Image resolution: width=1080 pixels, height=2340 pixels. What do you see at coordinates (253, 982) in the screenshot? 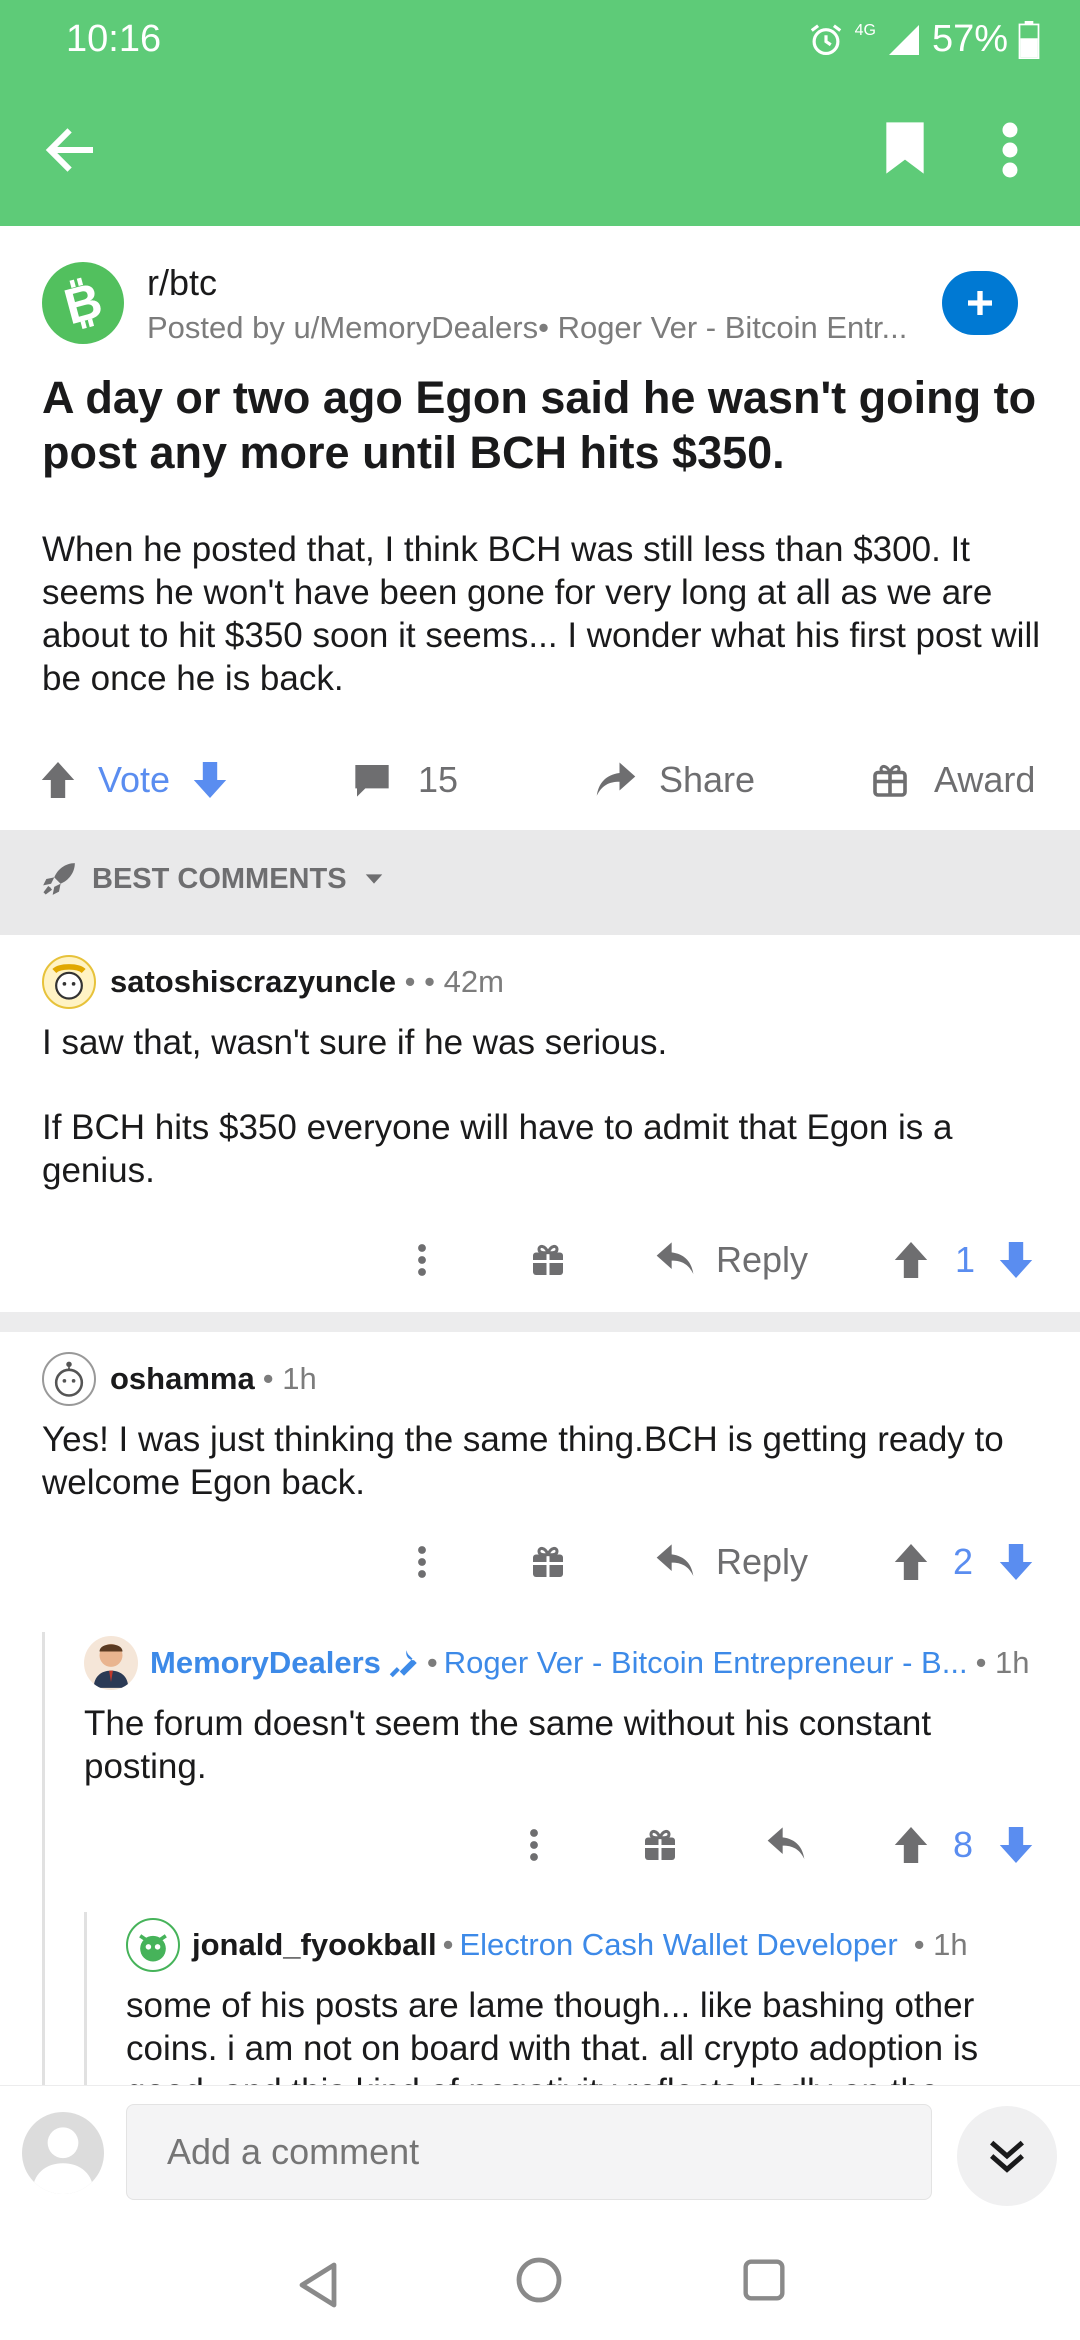
I see `comment-author: satoshiscrazyuncle` at bounding box center [253, 982].